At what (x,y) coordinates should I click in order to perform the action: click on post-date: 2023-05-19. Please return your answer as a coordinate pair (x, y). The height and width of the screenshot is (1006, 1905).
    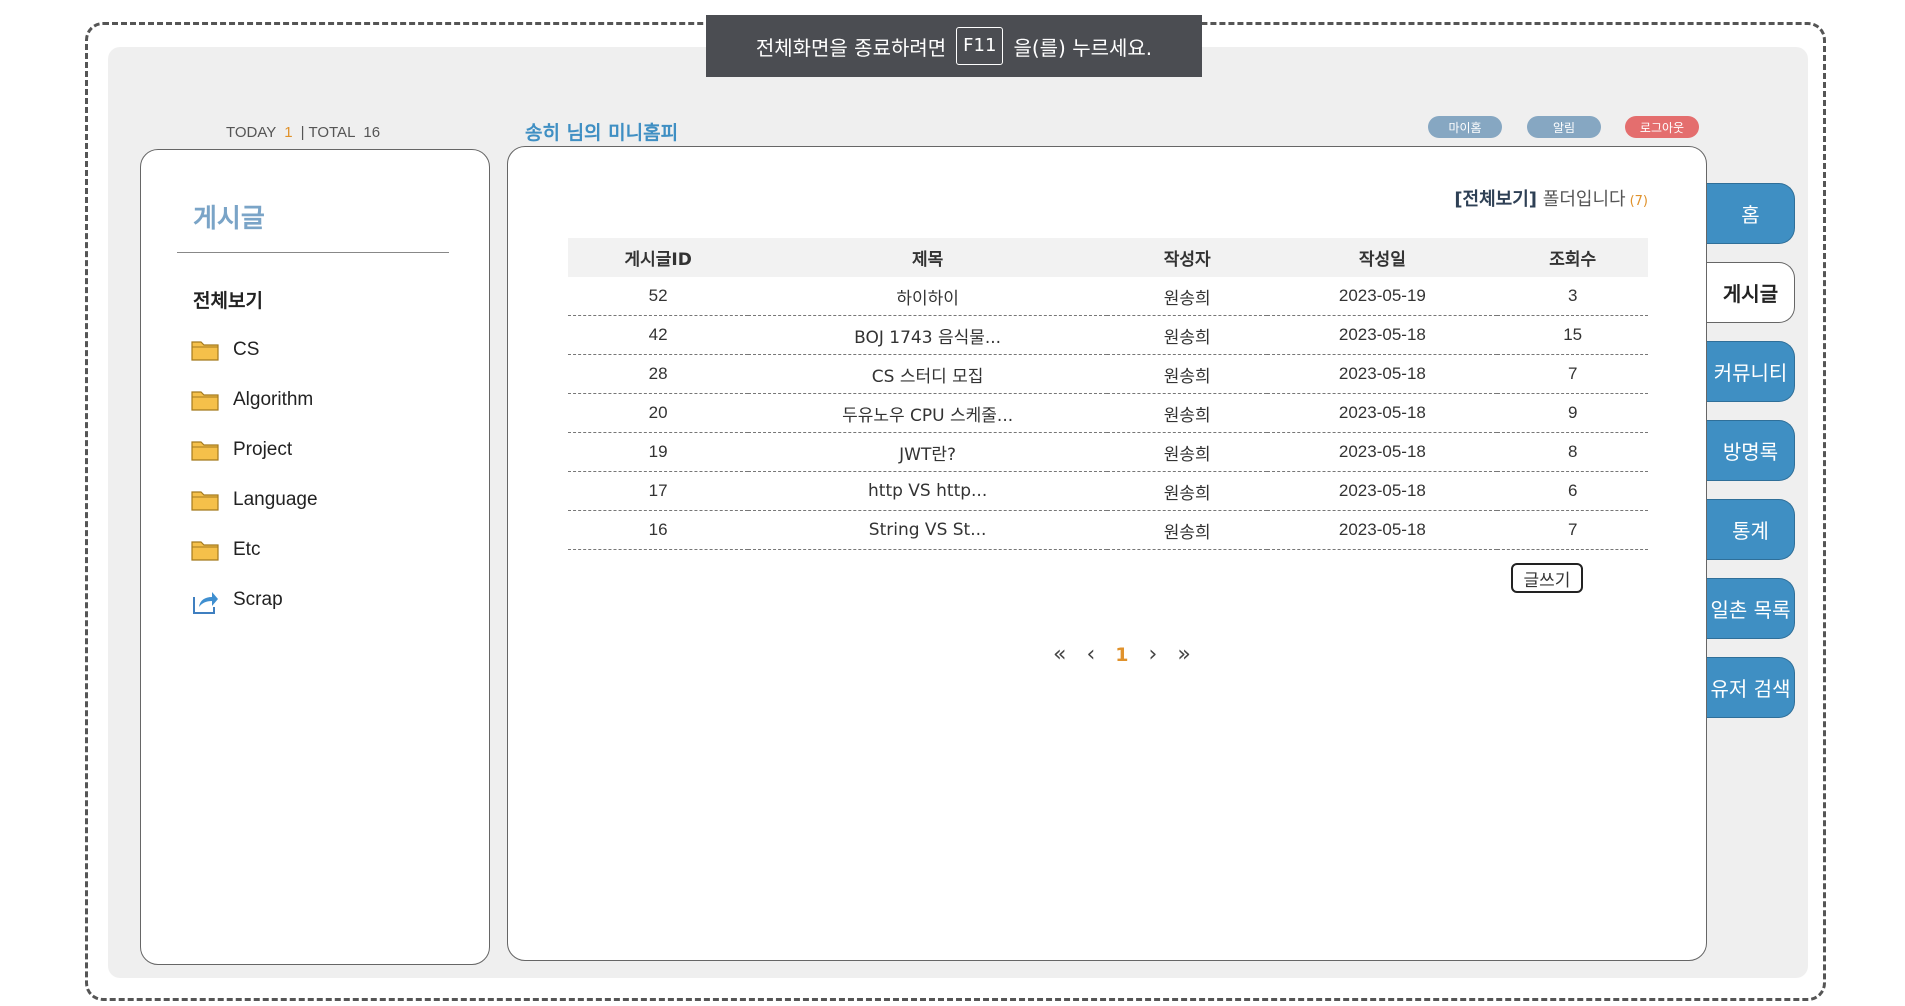
    Looking at the image, I should click on (1382, 296).